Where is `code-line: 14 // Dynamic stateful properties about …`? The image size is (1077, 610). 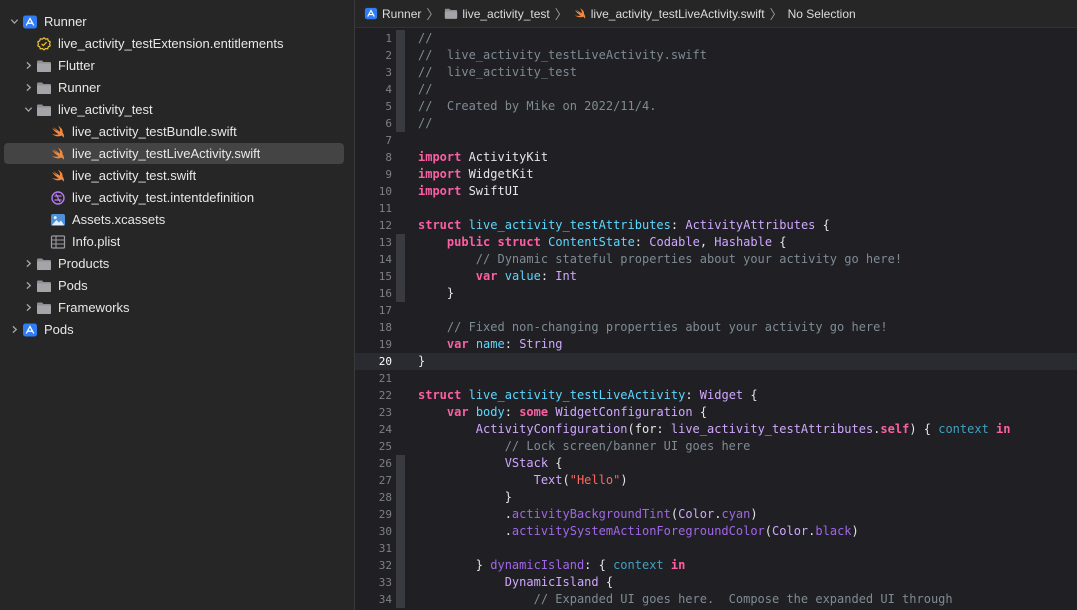
code-line: 14 // Dynamic stateful properties about … is located at coordinates (716, 259).